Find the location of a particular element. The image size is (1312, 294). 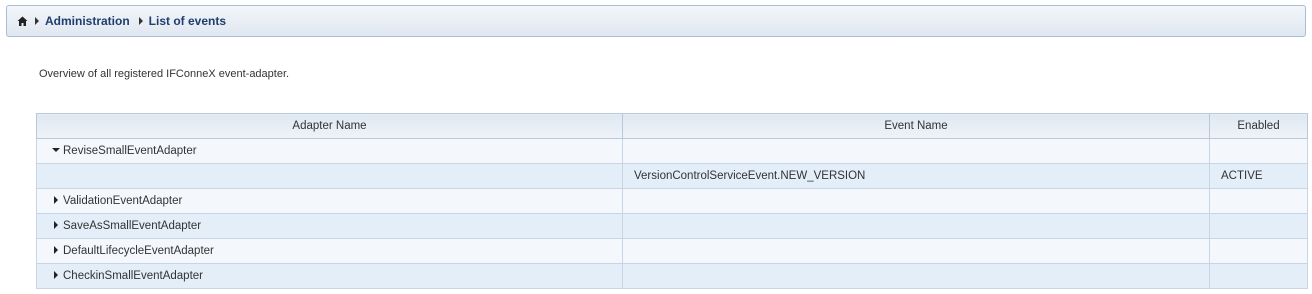

home-icon is located at coordinates (22, 21).